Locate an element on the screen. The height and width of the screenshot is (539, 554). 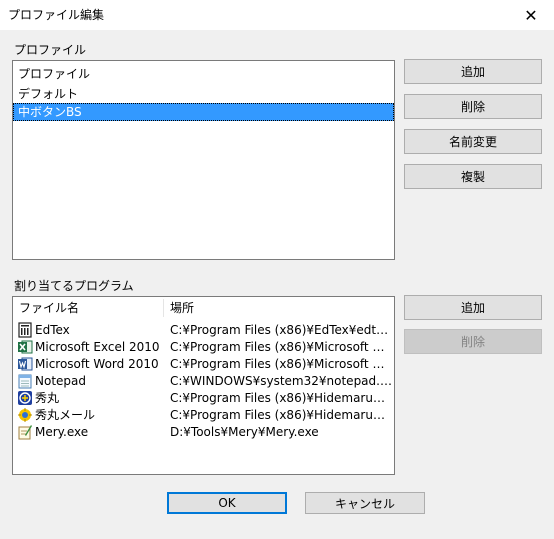
program-name: Microsoft Excel 2010 is located at coordinates (97, 347).